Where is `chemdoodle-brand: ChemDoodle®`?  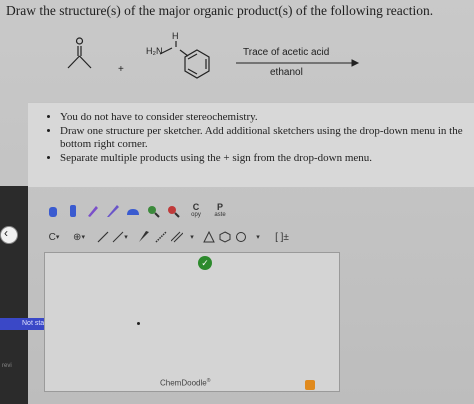
chemdoodle-brand: ChemDoodle® is located at coordinates (185, 383).